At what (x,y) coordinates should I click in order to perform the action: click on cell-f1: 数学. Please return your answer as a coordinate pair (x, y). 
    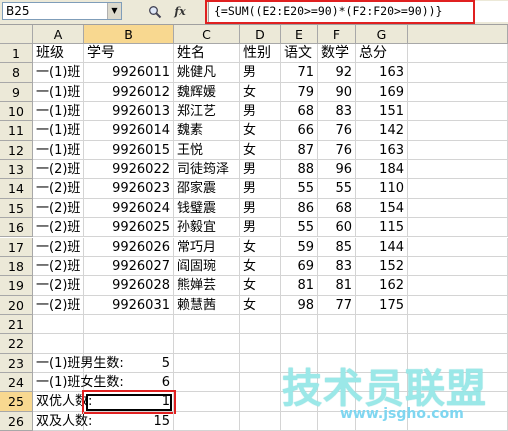
    Looking at the image, I should click on (337, 54).